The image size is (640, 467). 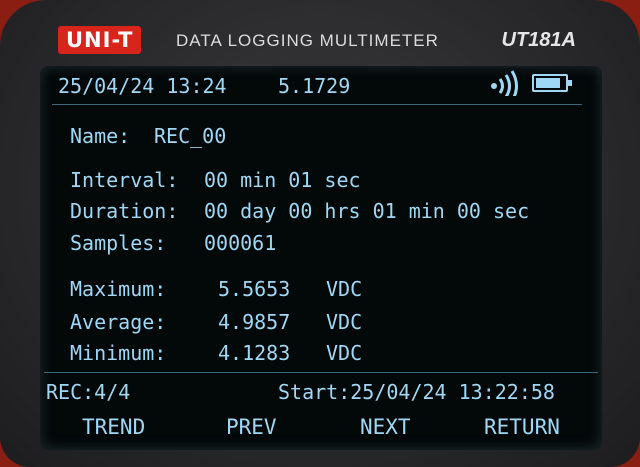 I want to click on next-softkey: NEXT, so click(x=385, y=427).